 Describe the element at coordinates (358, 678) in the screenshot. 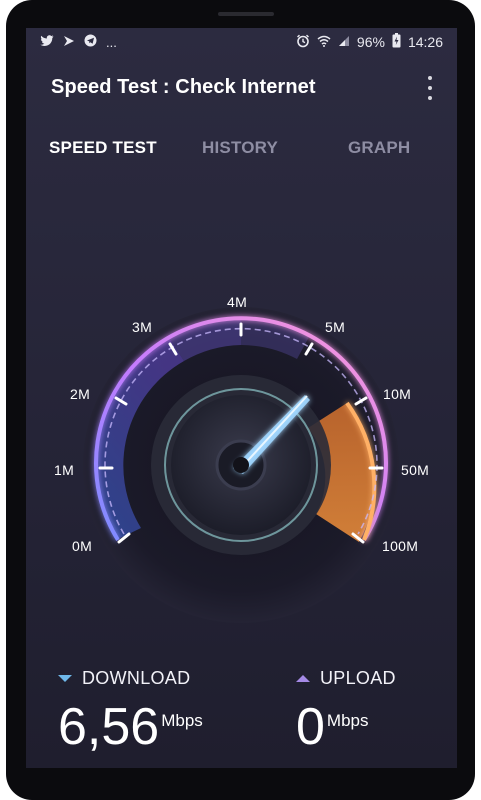

I see `upload-label: UPLOAD` at that location.